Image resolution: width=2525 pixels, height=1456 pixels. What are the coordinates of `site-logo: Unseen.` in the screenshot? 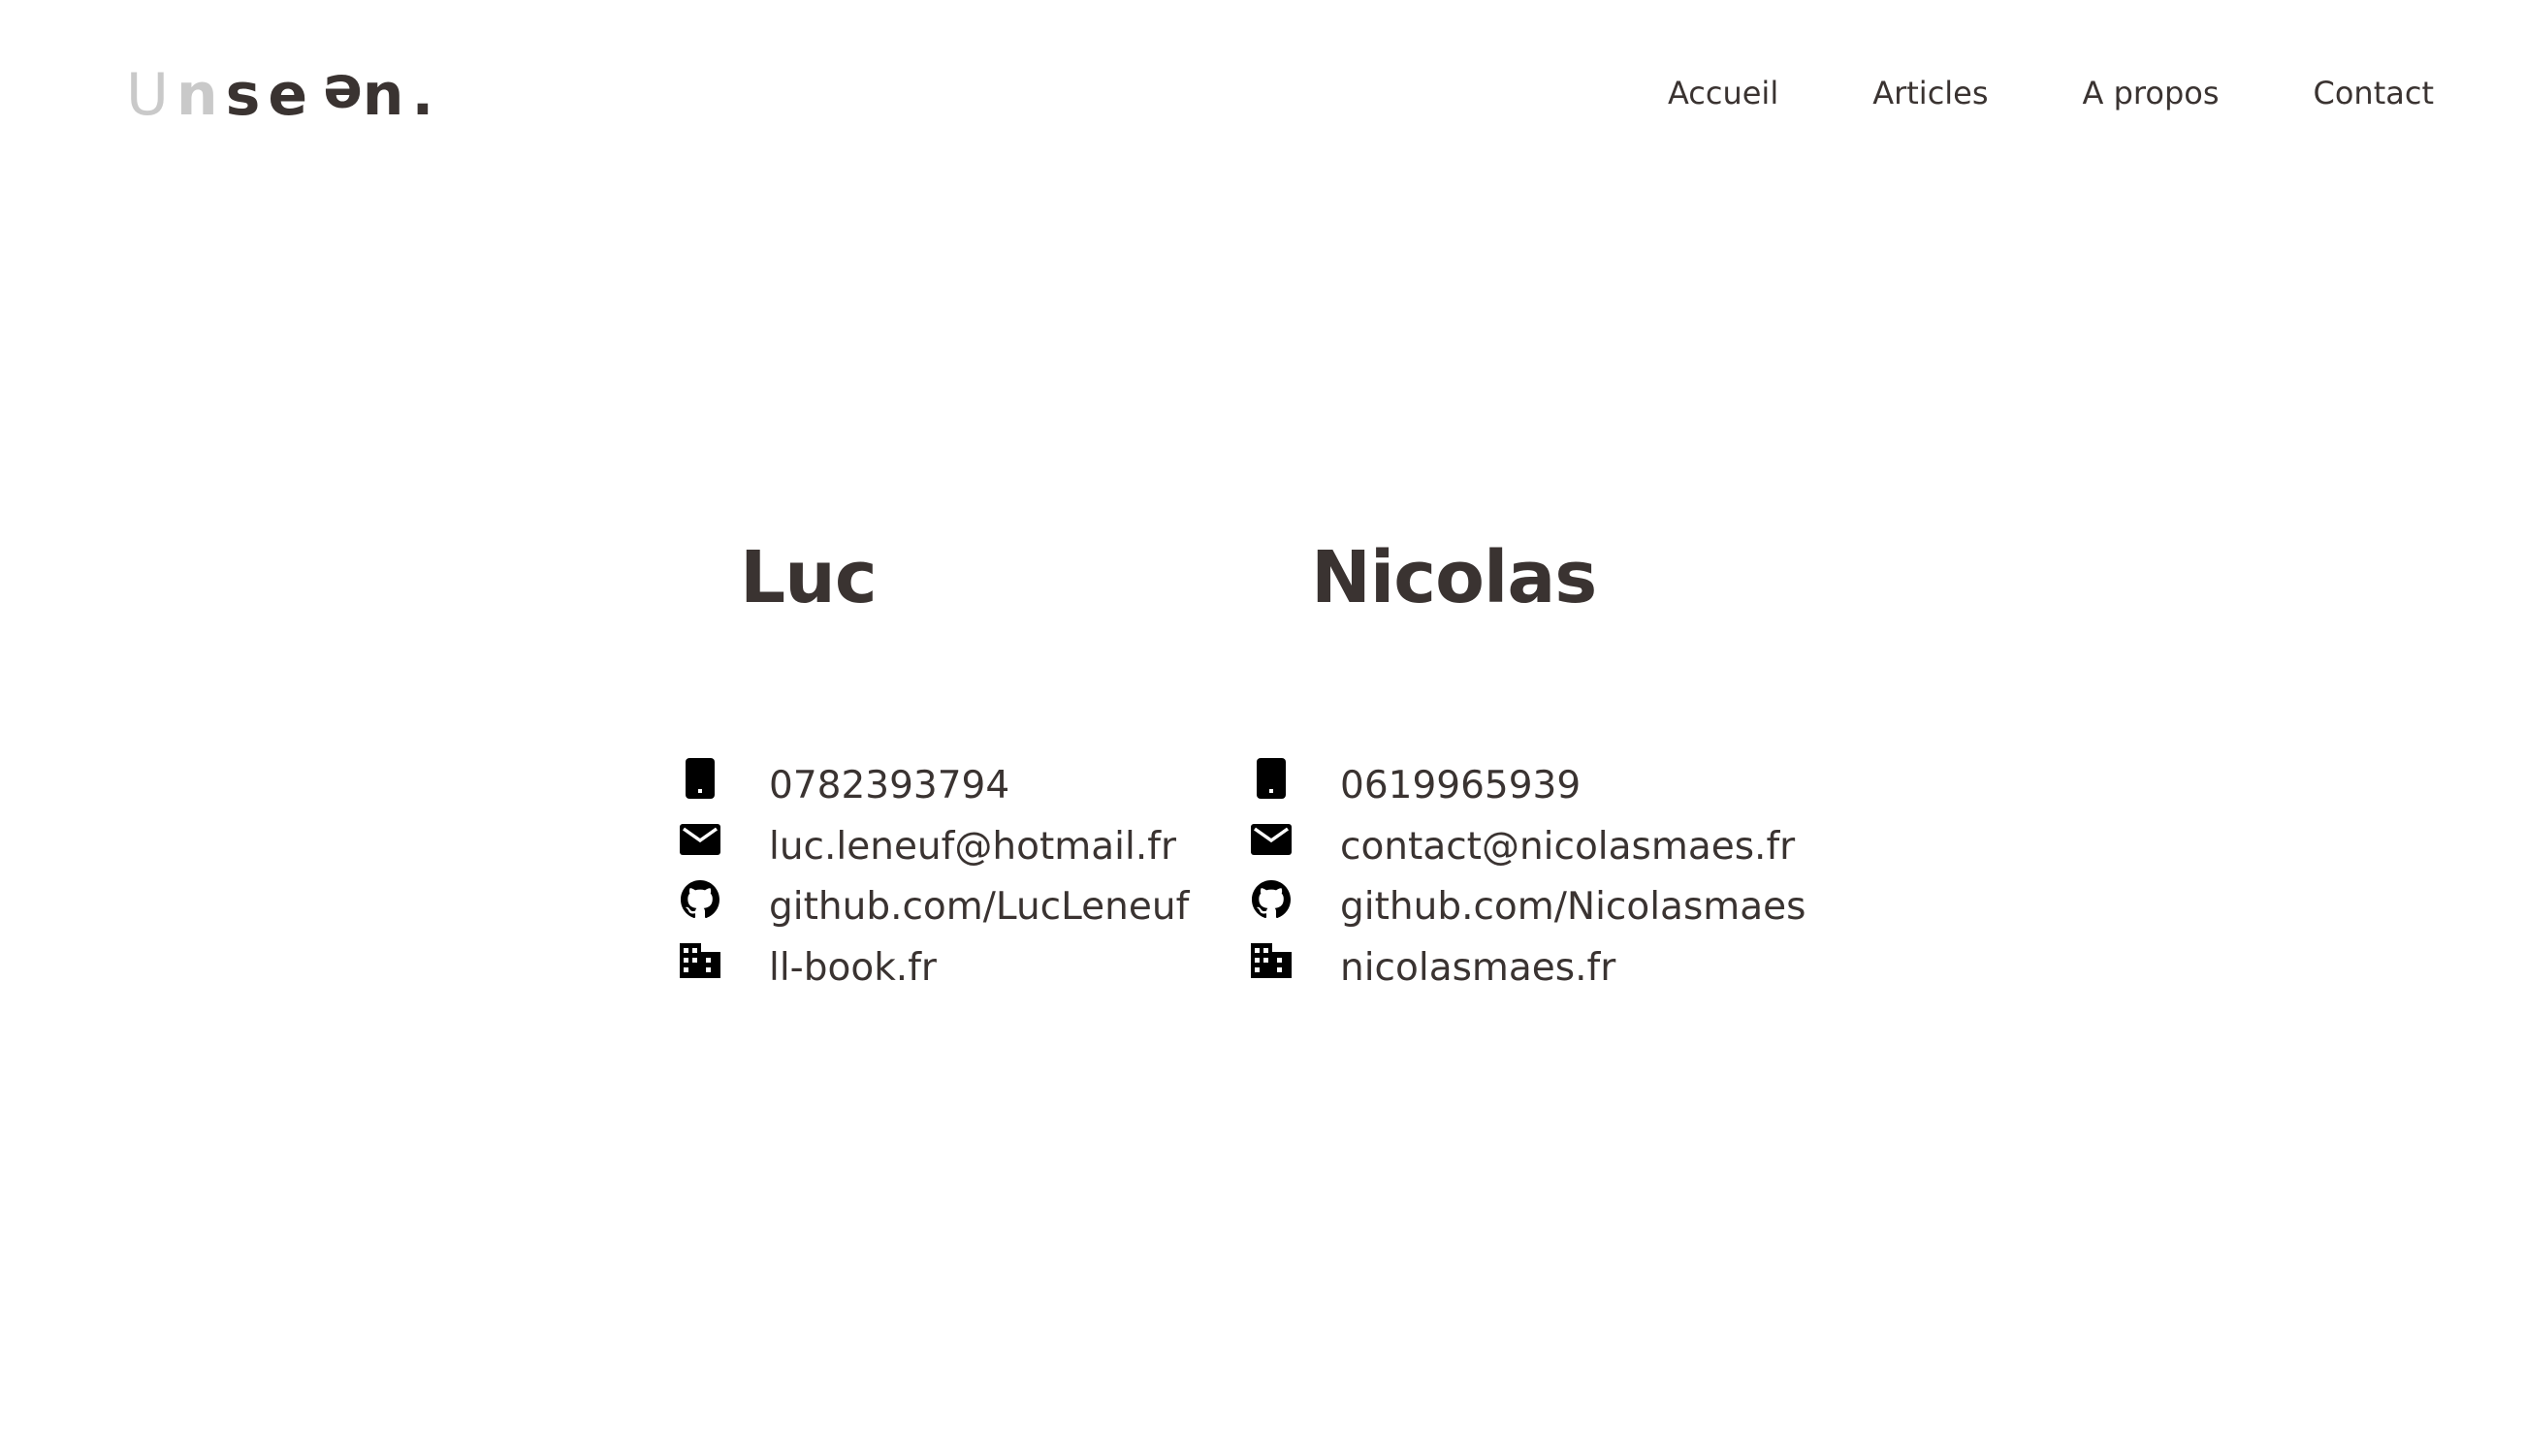 It's located at (280, 95).